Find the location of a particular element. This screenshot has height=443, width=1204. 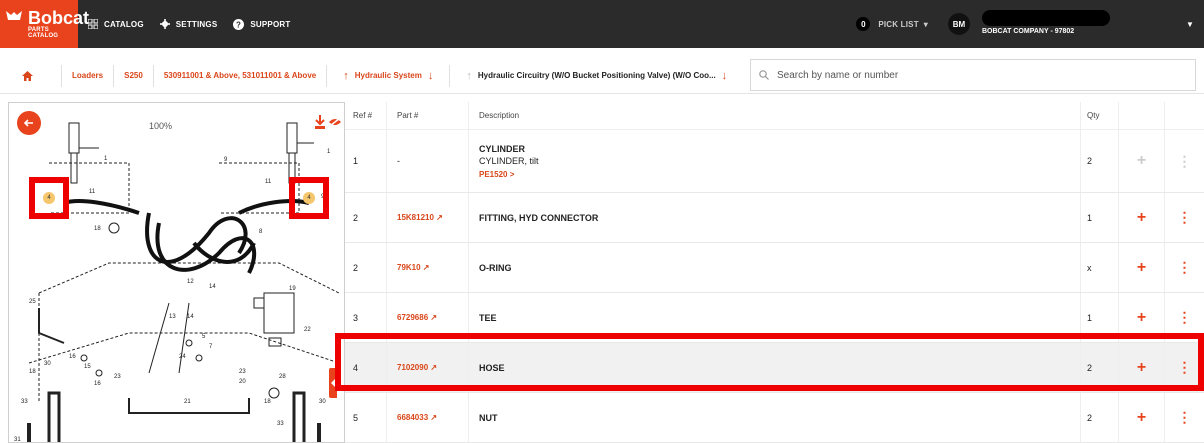

search-box is located at coordinates (973, 75).